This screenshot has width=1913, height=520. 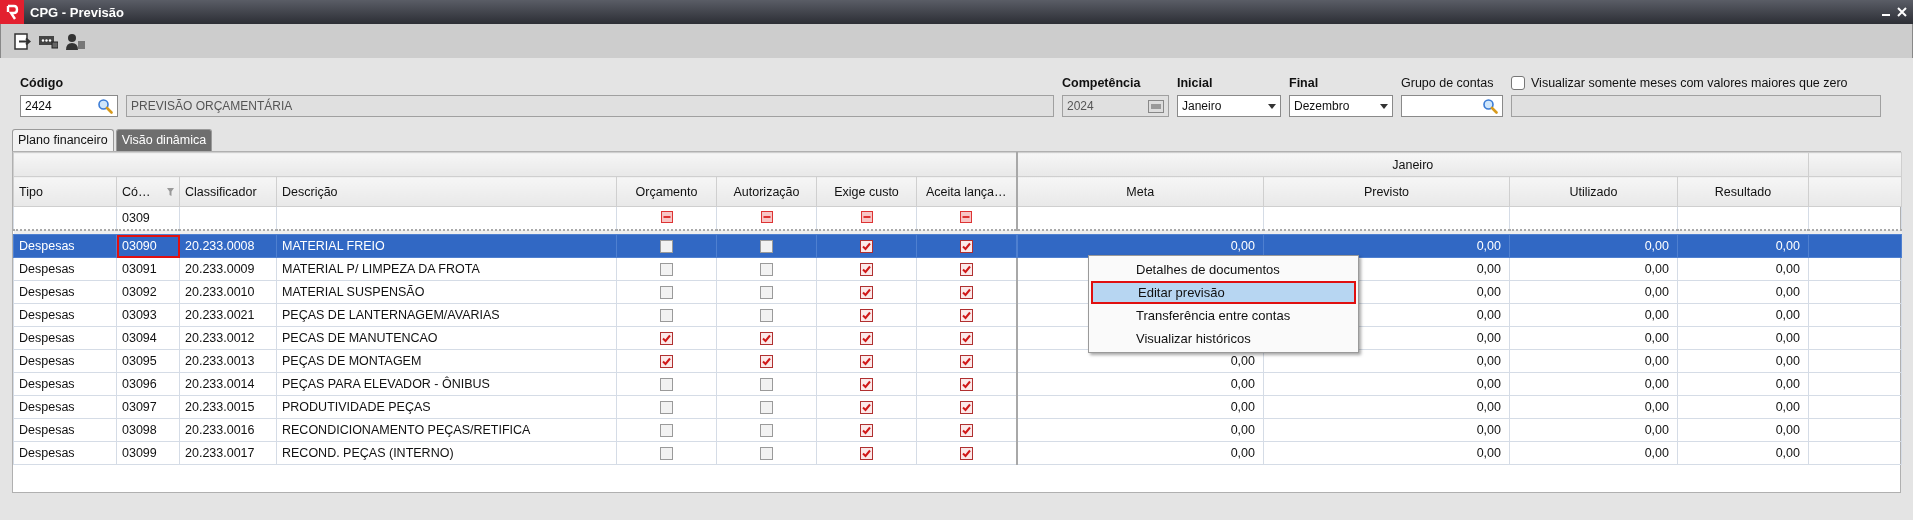 I want to click on column-header: Previsto, so click(x=1386, y=191).